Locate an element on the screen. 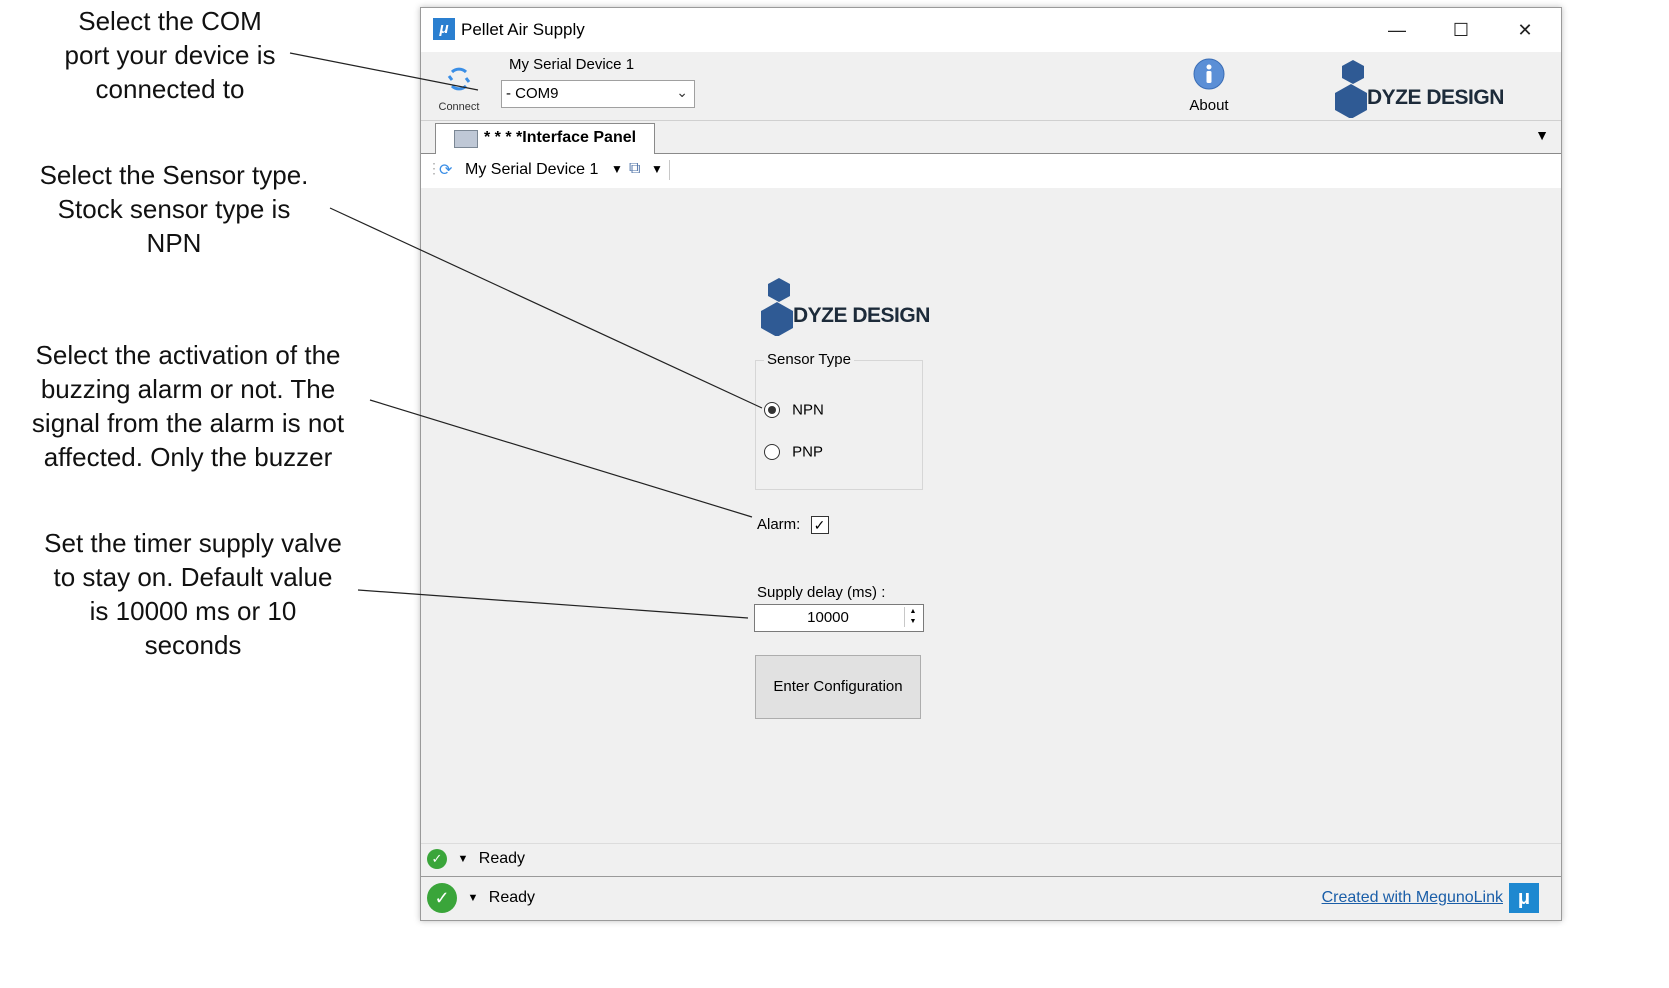  about-button: About is located at coordinates (1209, 86).